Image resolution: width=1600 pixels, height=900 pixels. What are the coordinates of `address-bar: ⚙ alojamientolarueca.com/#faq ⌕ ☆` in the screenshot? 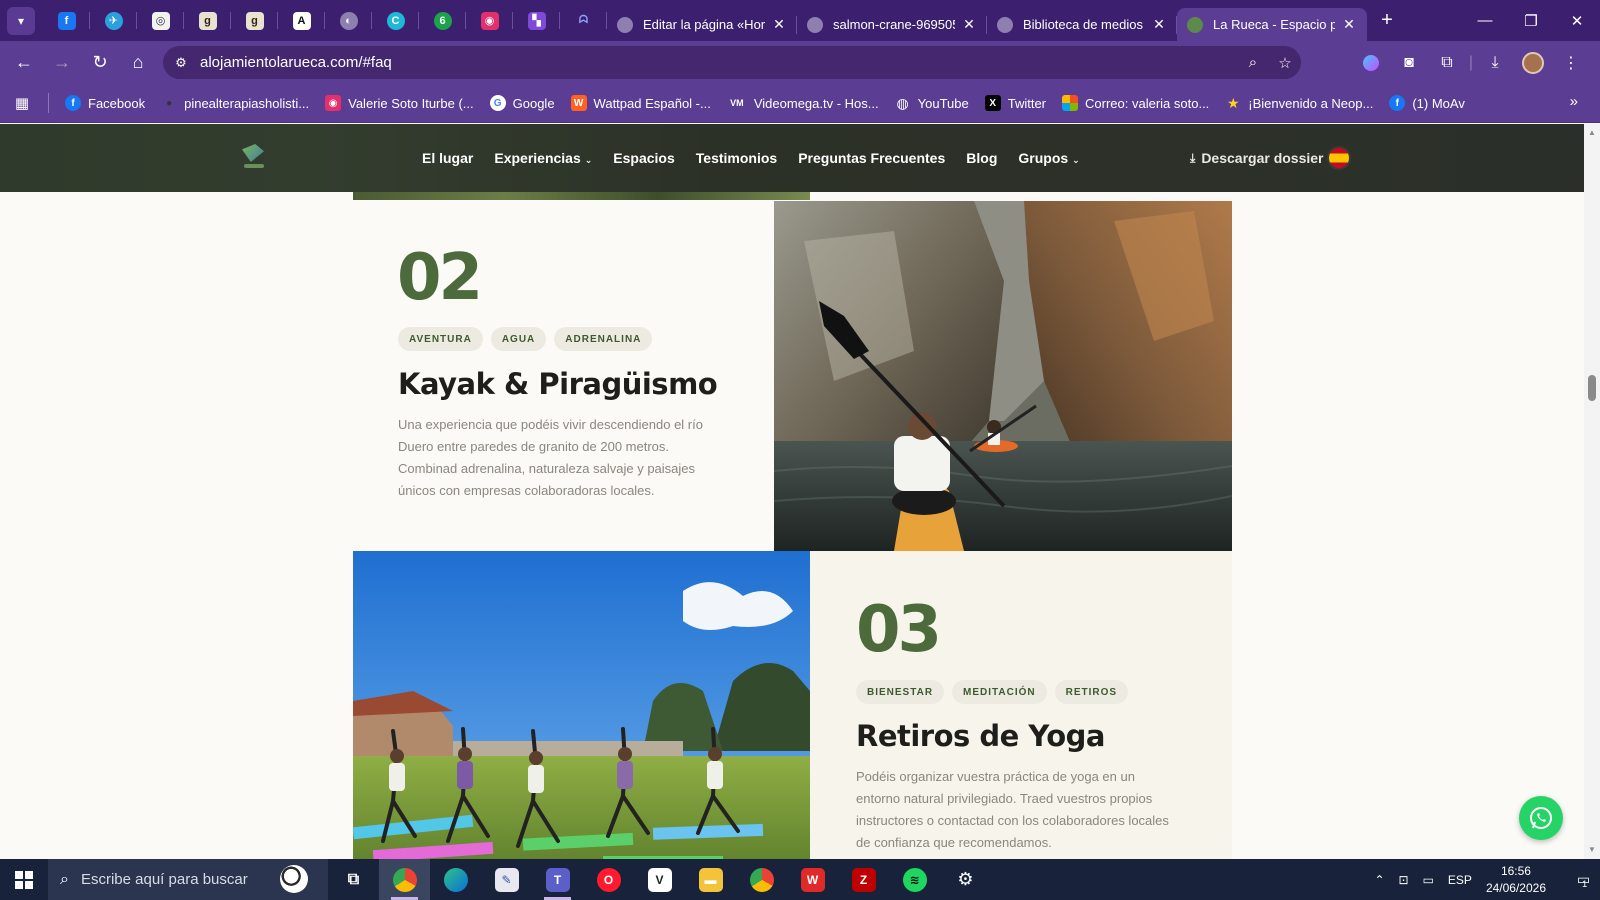 It's located at (732, 62).